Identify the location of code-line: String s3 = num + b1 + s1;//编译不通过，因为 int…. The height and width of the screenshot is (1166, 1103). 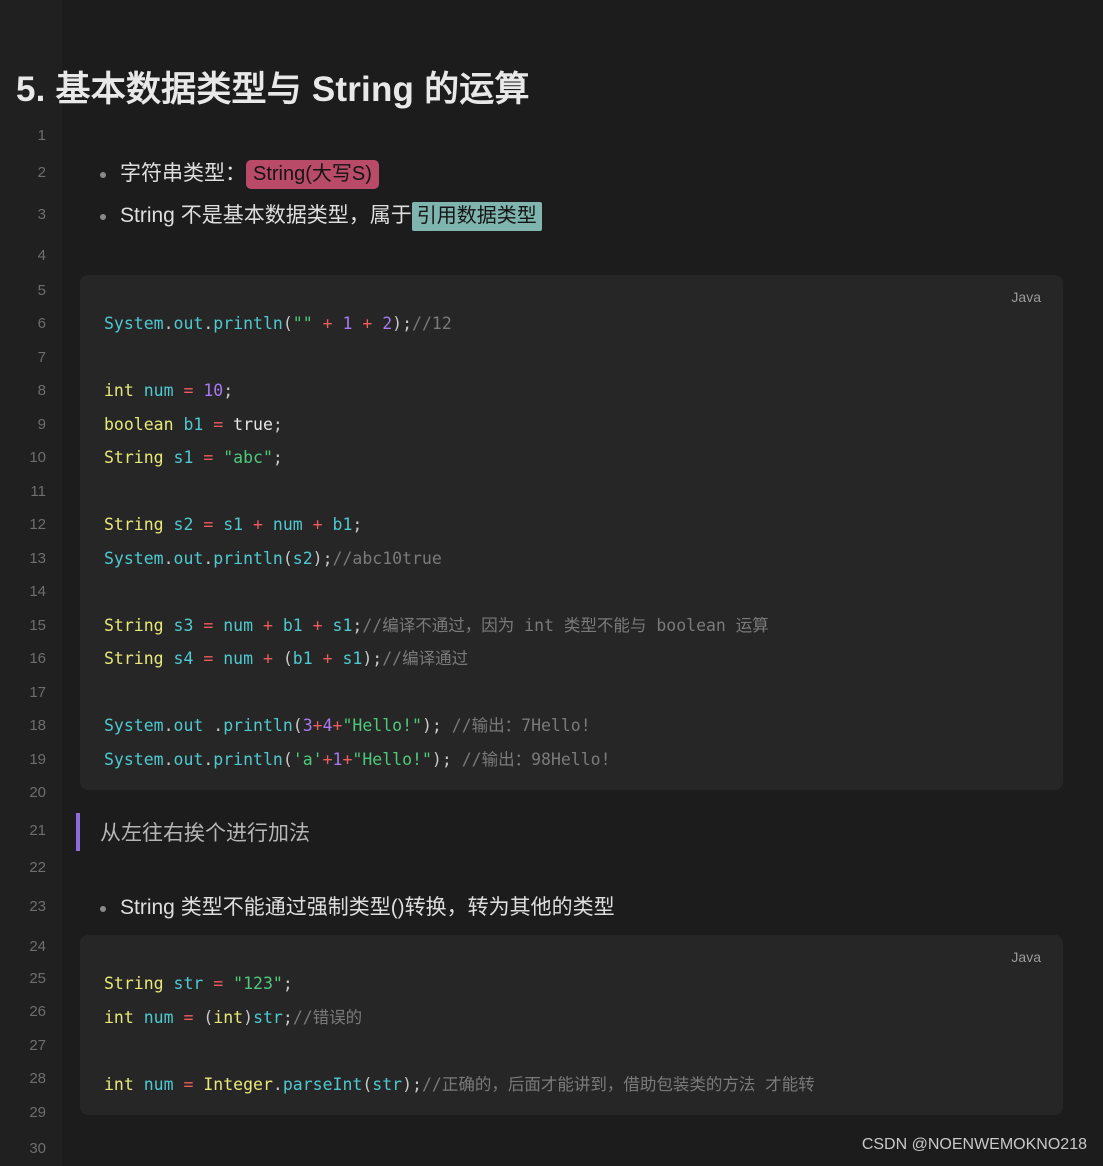
(571, 626).